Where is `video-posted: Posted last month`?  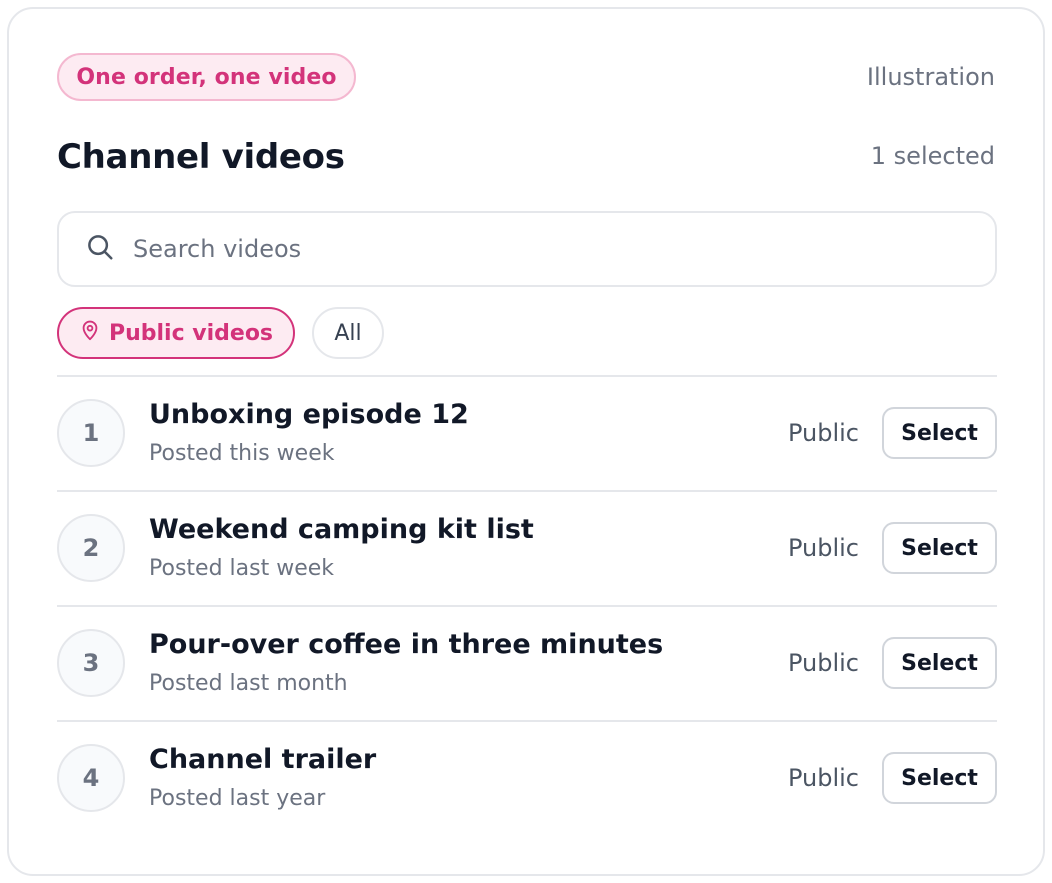
video-posted: Posted last month is located at coordinates (248, 683).